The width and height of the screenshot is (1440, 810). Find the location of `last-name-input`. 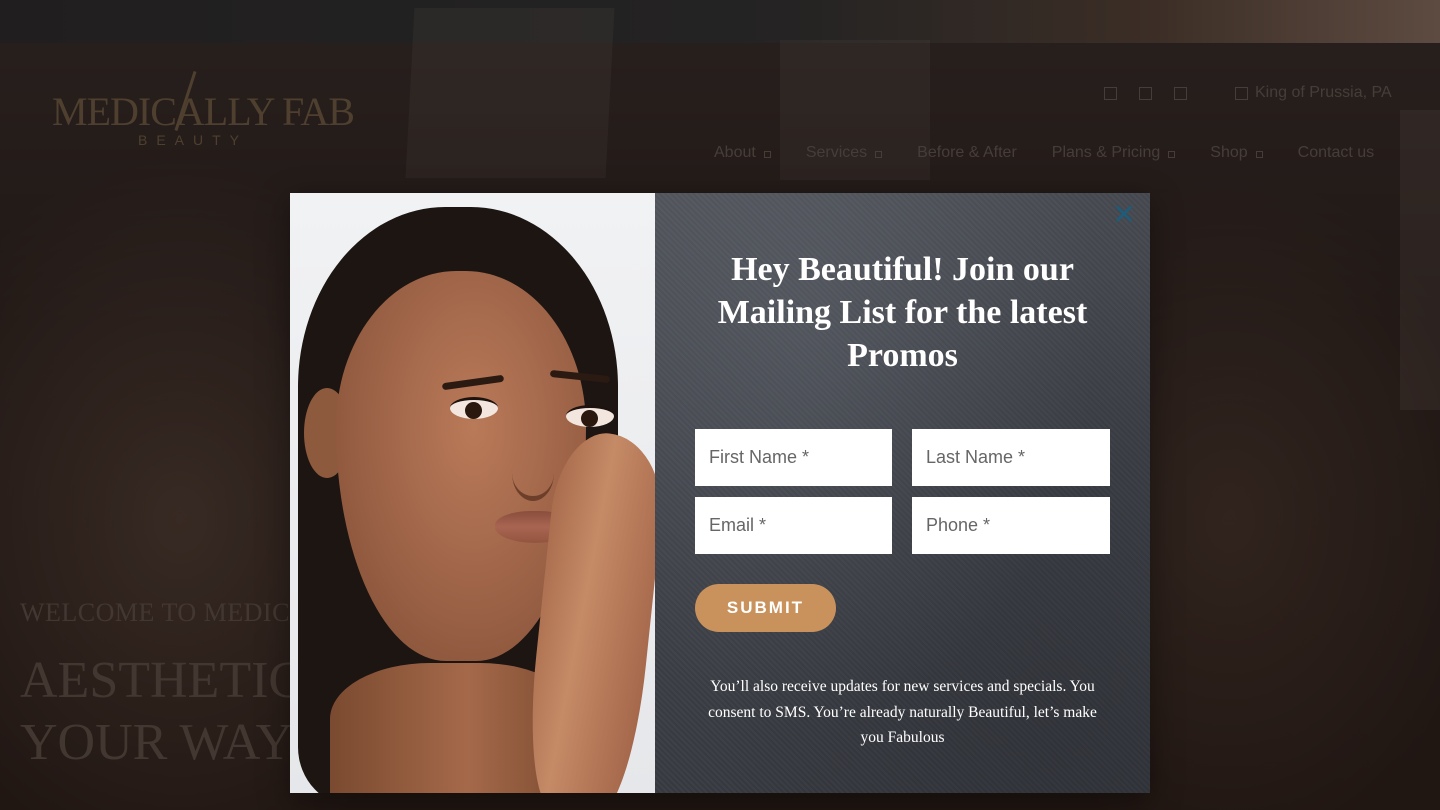

last-name-input is located at coordinates (1011, 457).